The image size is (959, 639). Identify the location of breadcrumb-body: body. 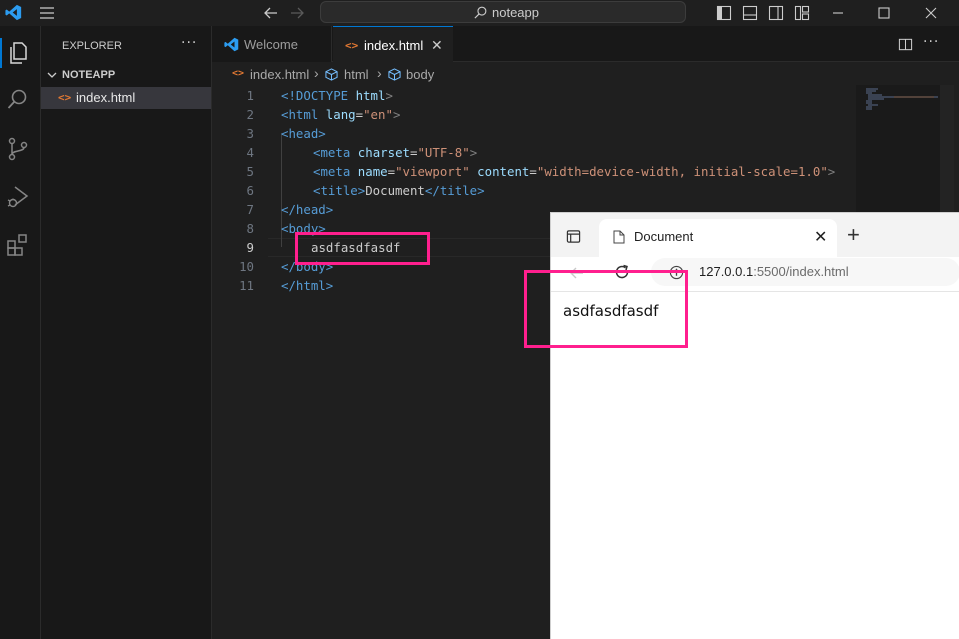
(420, 74).